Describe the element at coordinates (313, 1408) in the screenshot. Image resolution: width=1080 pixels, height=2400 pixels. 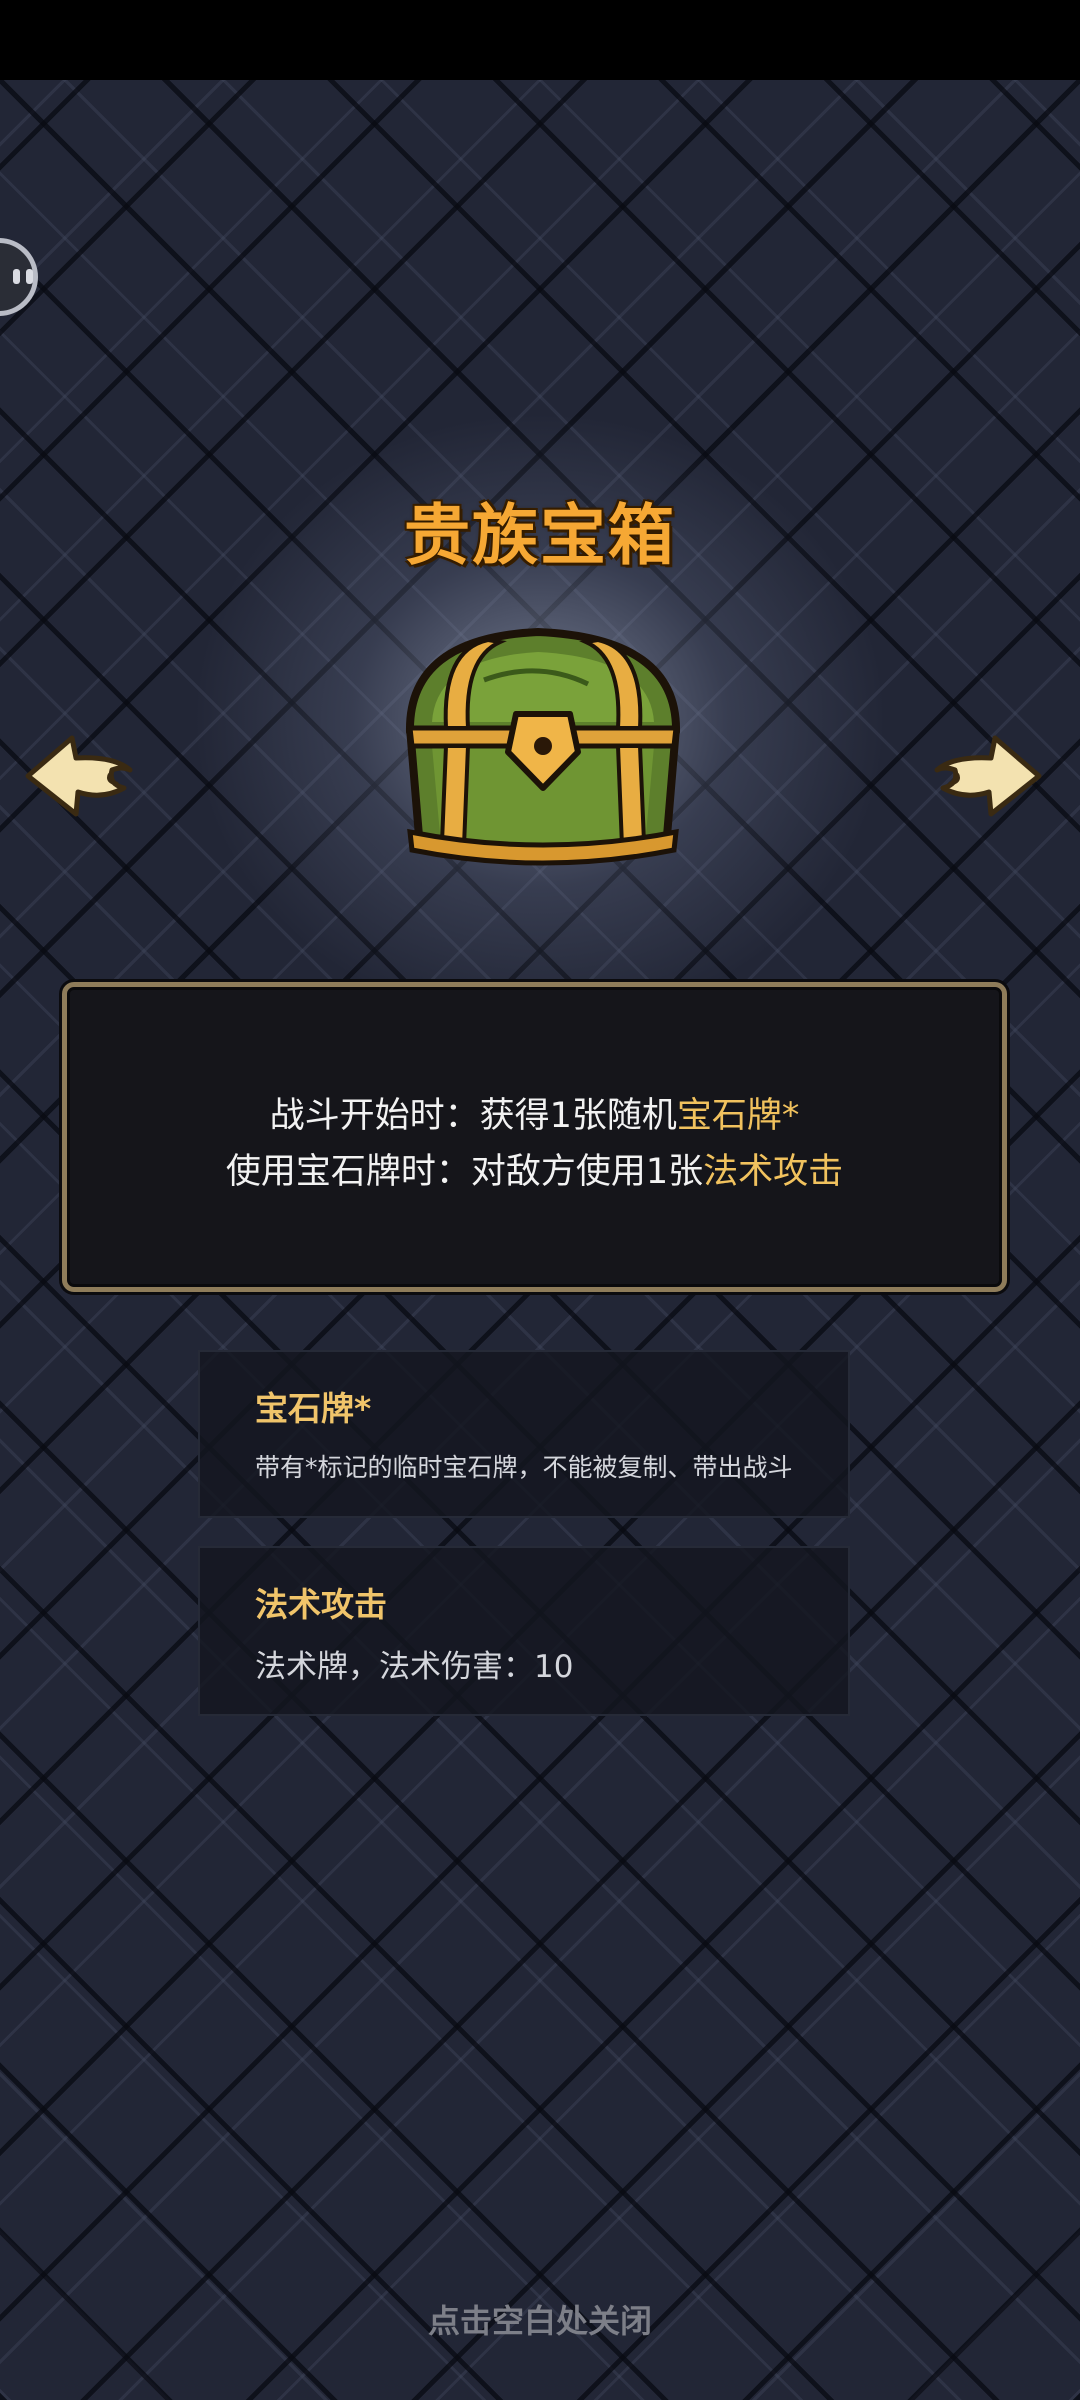
I see `keyword-card-title: 宝石牌*` at that location.